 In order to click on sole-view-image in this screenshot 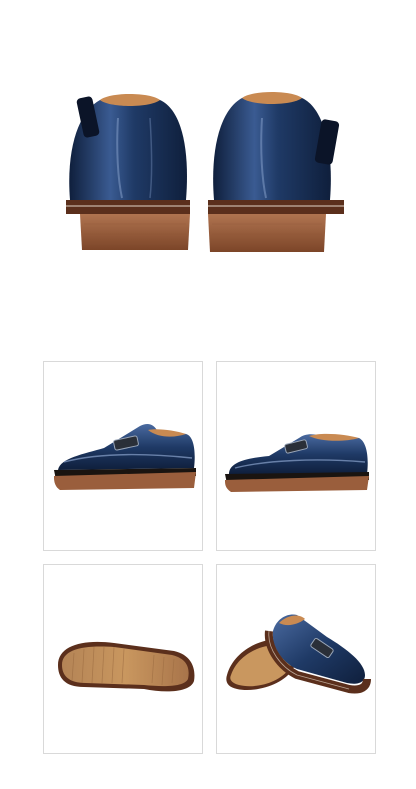, I will do `click(126, 666)`.